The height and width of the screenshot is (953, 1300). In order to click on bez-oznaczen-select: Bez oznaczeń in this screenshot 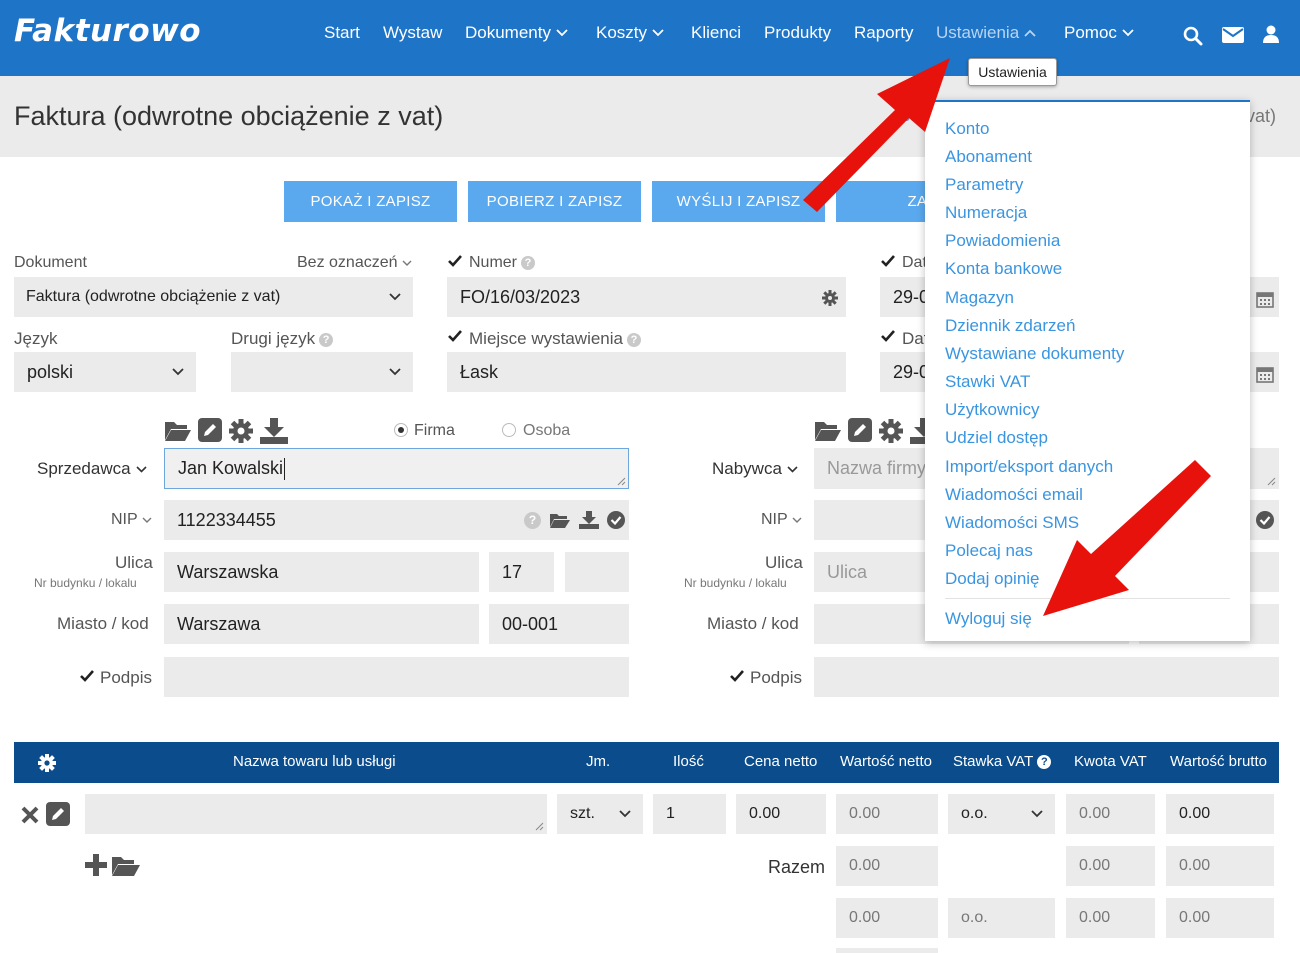, I will do `click(354, 263)`.